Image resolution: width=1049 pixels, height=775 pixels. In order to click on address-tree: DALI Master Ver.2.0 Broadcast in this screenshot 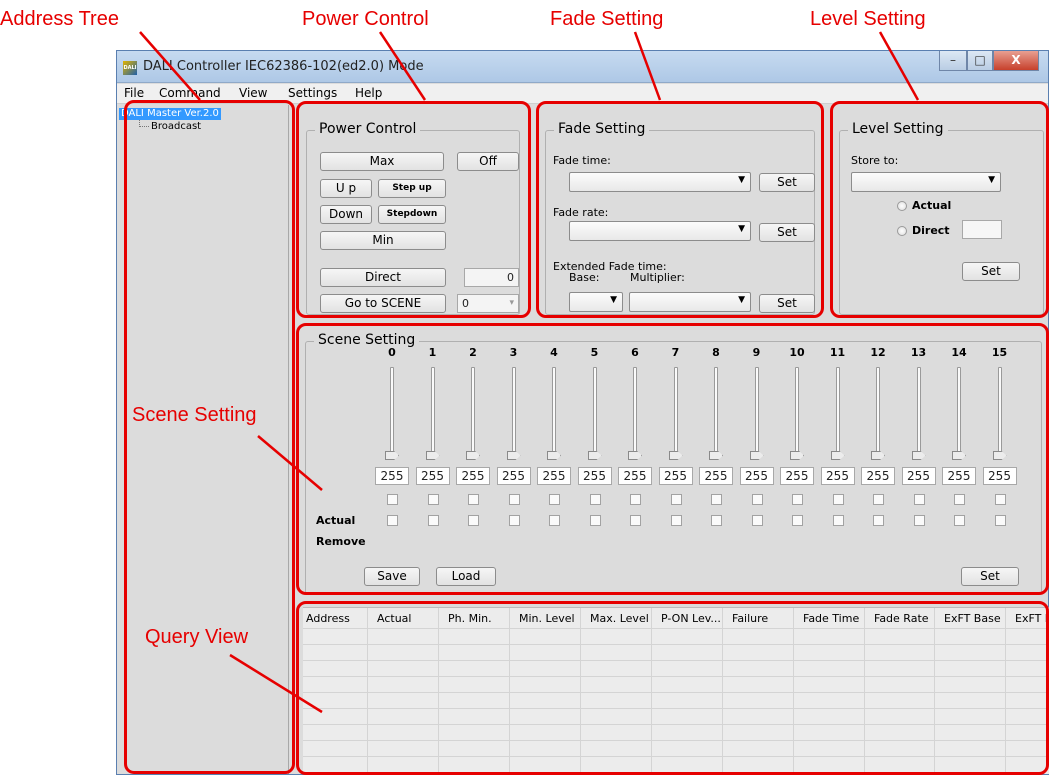, I will do `click(203, 439)`.